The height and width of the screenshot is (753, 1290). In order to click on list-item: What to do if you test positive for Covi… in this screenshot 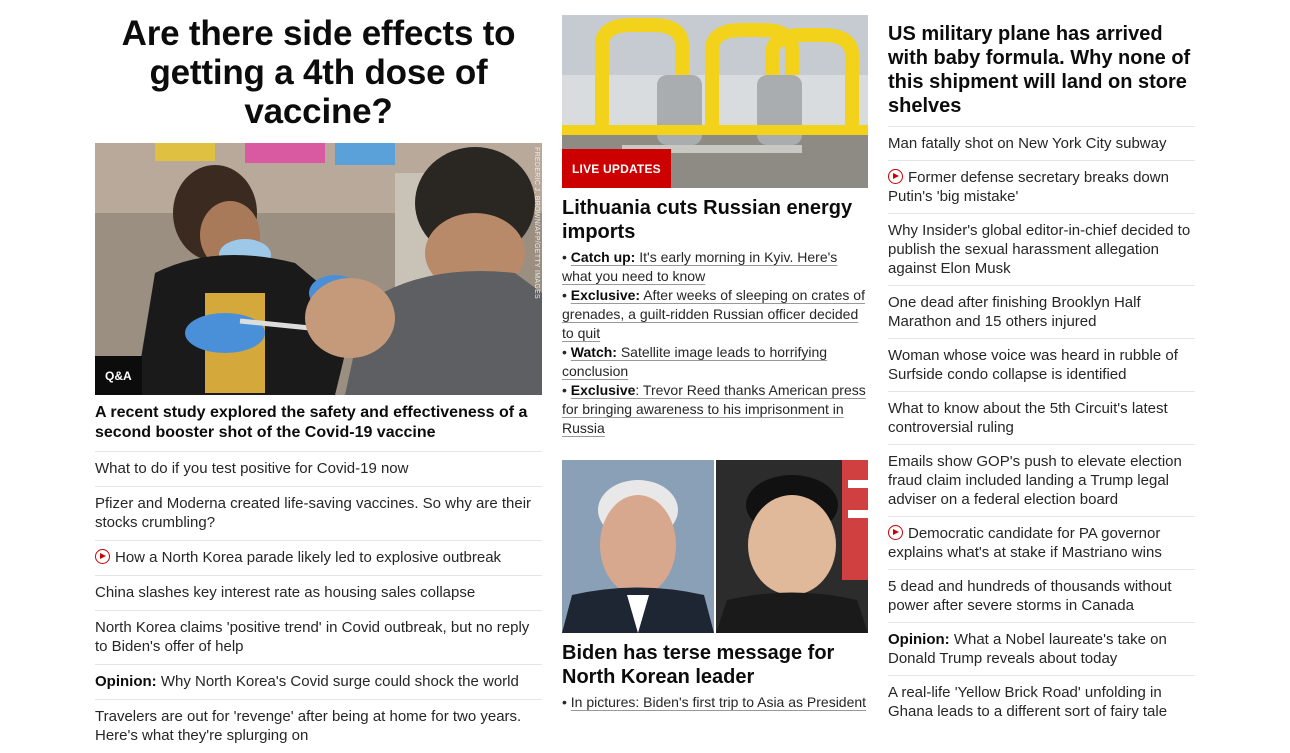, I will do `click(318, 468)`.